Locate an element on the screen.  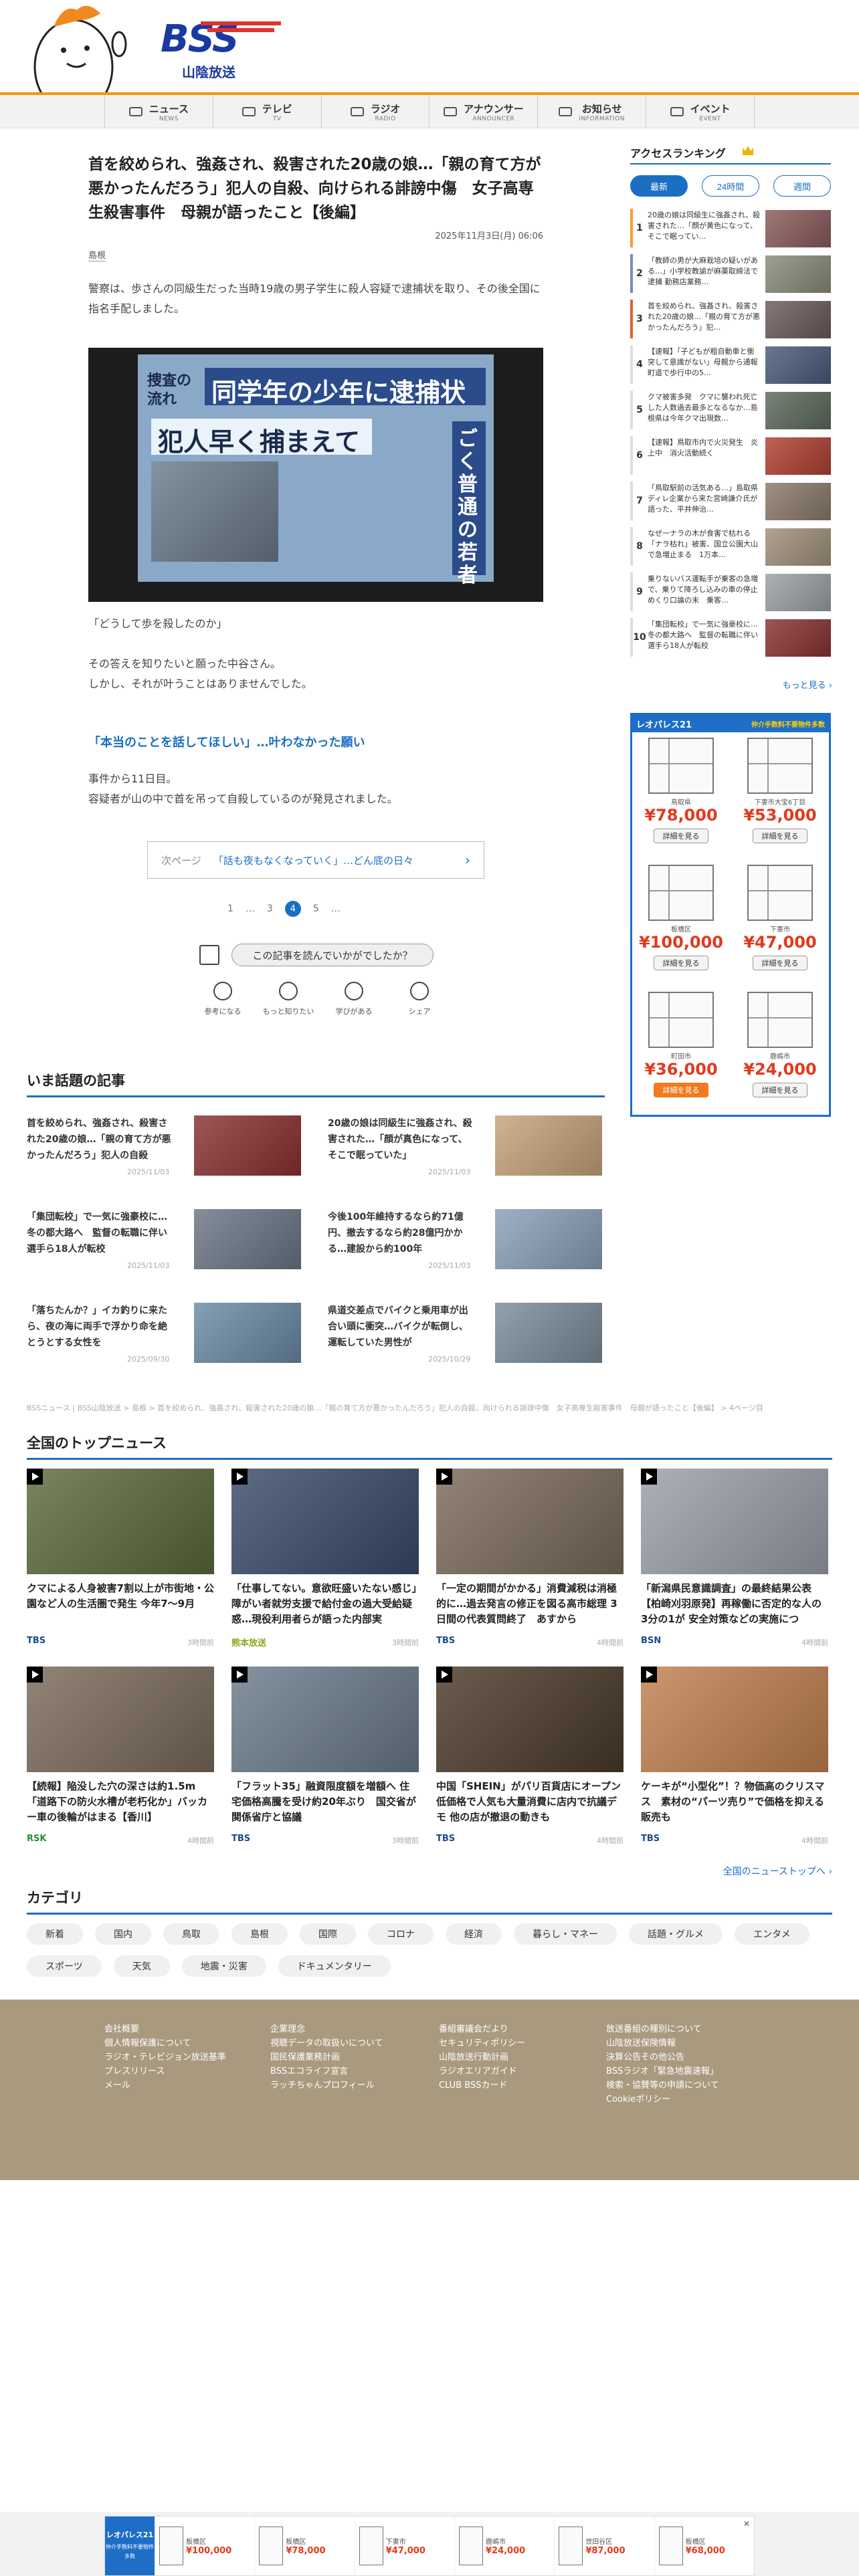
footer-link: ラジオエリアガイド is located at coordinates (519, 2071).